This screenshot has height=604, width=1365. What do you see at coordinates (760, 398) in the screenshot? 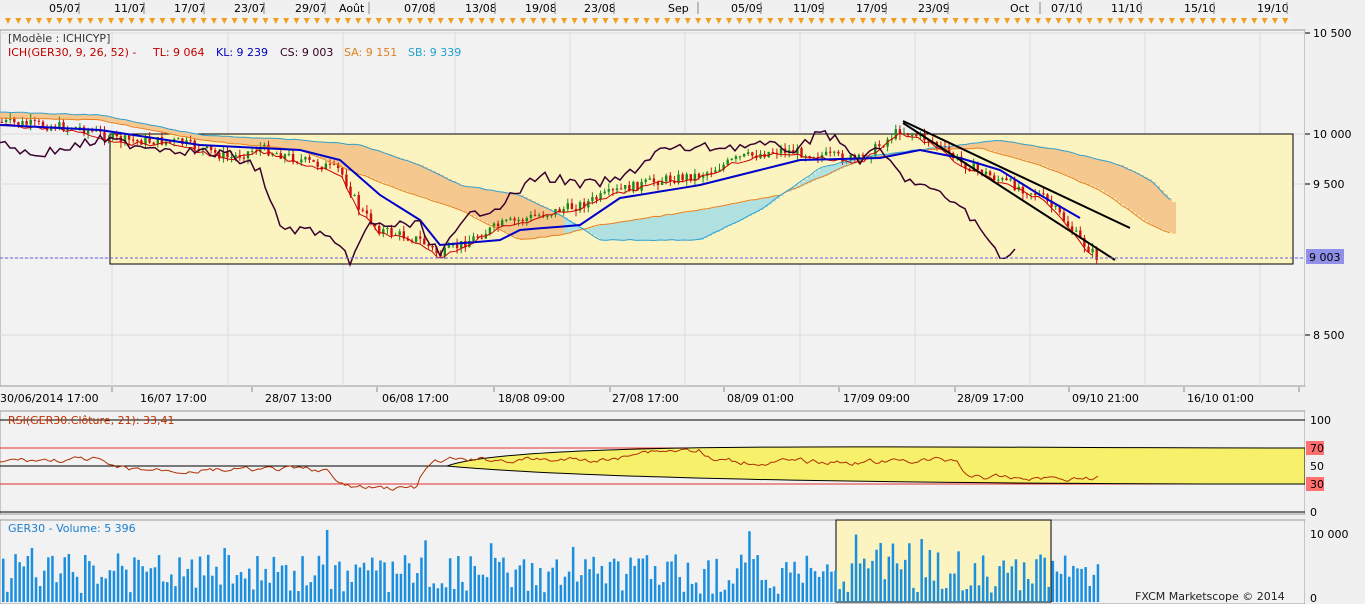
I see `bottom-date-label: 08/09 01:00` at bounding box center [760, 398].